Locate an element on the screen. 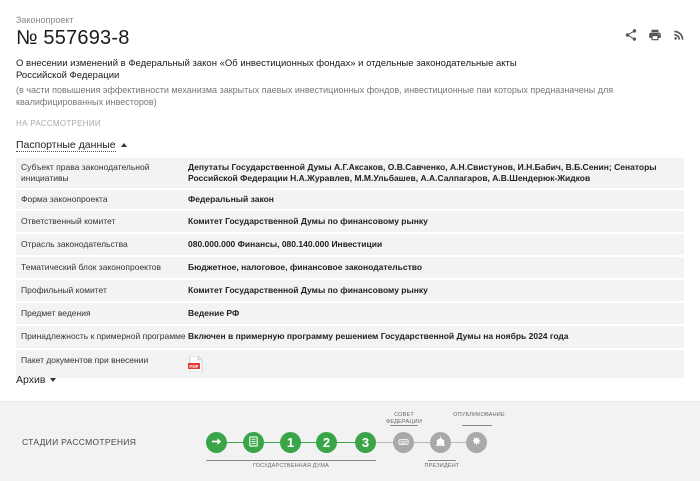 The height and width of the screenshot is (481, 700). stage-publication is located at coordinates (476, 442).